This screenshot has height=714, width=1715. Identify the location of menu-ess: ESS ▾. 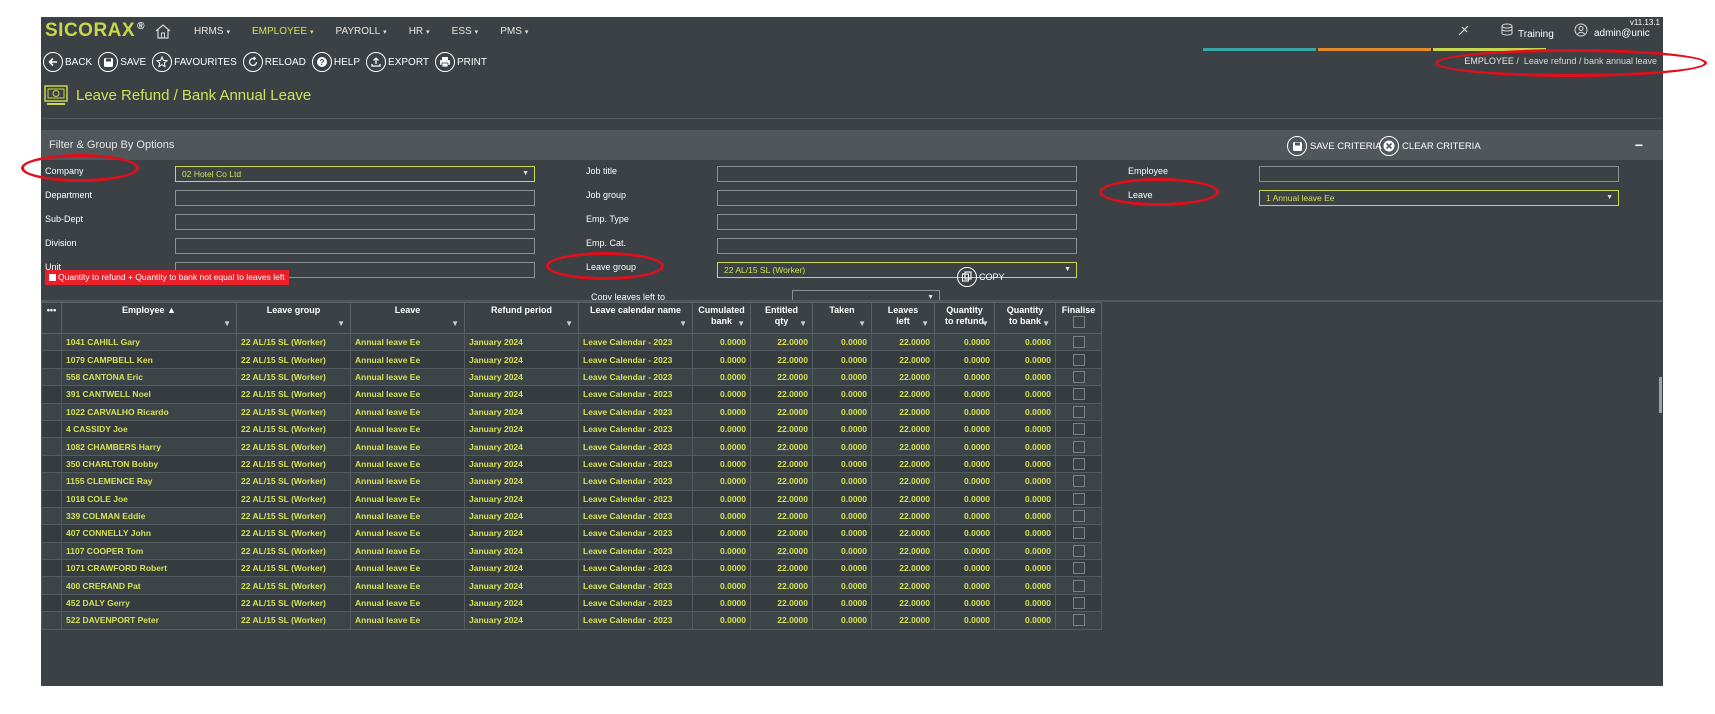
(465, 31).